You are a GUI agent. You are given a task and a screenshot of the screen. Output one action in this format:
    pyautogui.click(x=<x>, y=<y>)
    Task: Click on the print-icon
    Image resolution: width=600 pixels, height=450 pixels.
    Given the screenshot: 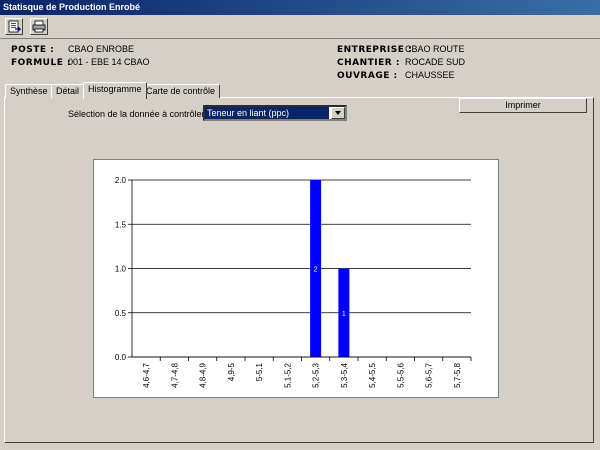 What is the action you would take?
    pyautogui.click(x=39, y=26)
    